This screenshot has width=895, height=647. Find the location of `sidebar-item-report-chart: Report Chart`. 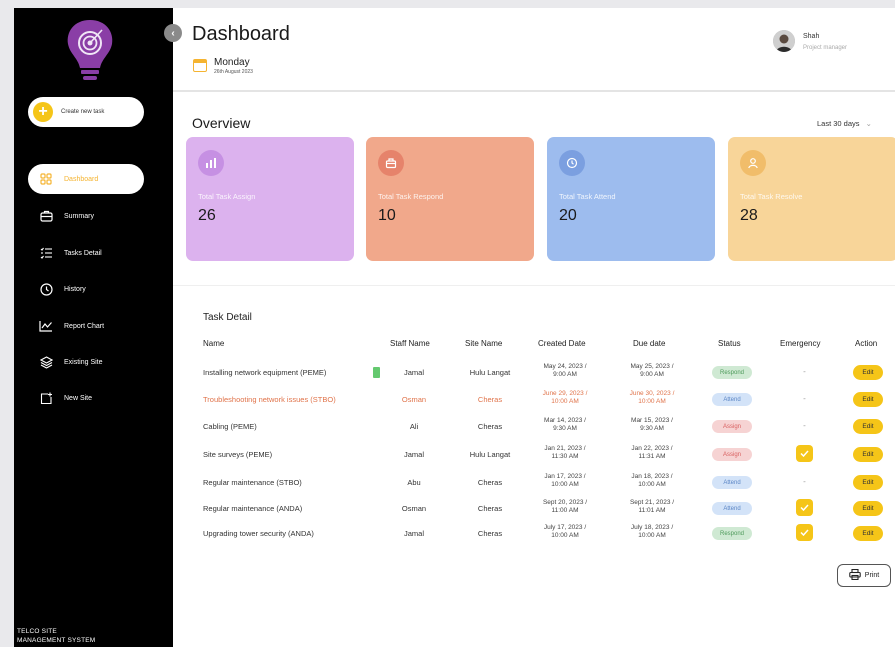

sidebar-item-report-chart: Report Chart is located at coordinates (86, 326).